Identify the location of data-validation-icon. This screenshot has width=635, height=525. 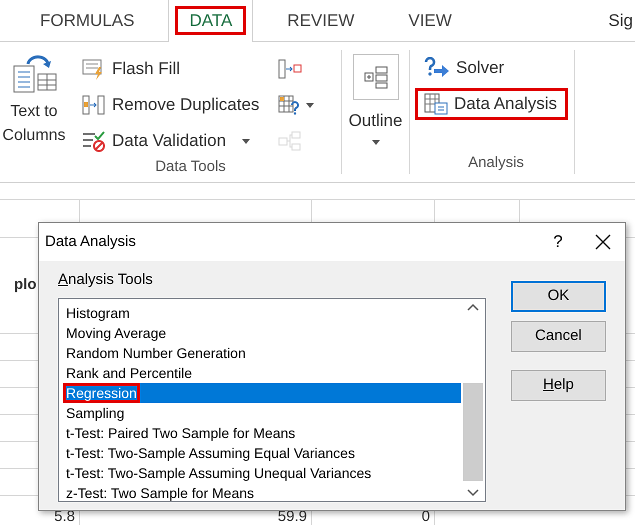
(94, 141).